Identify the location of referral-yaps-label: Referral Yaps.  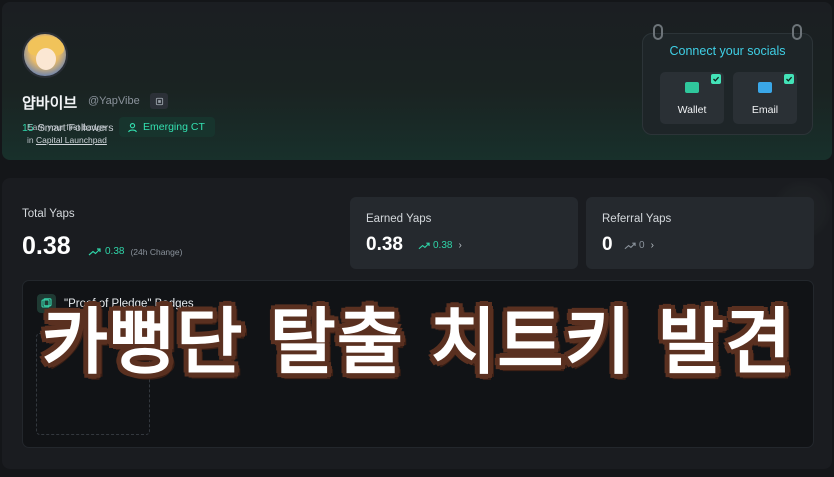
(637, 219).